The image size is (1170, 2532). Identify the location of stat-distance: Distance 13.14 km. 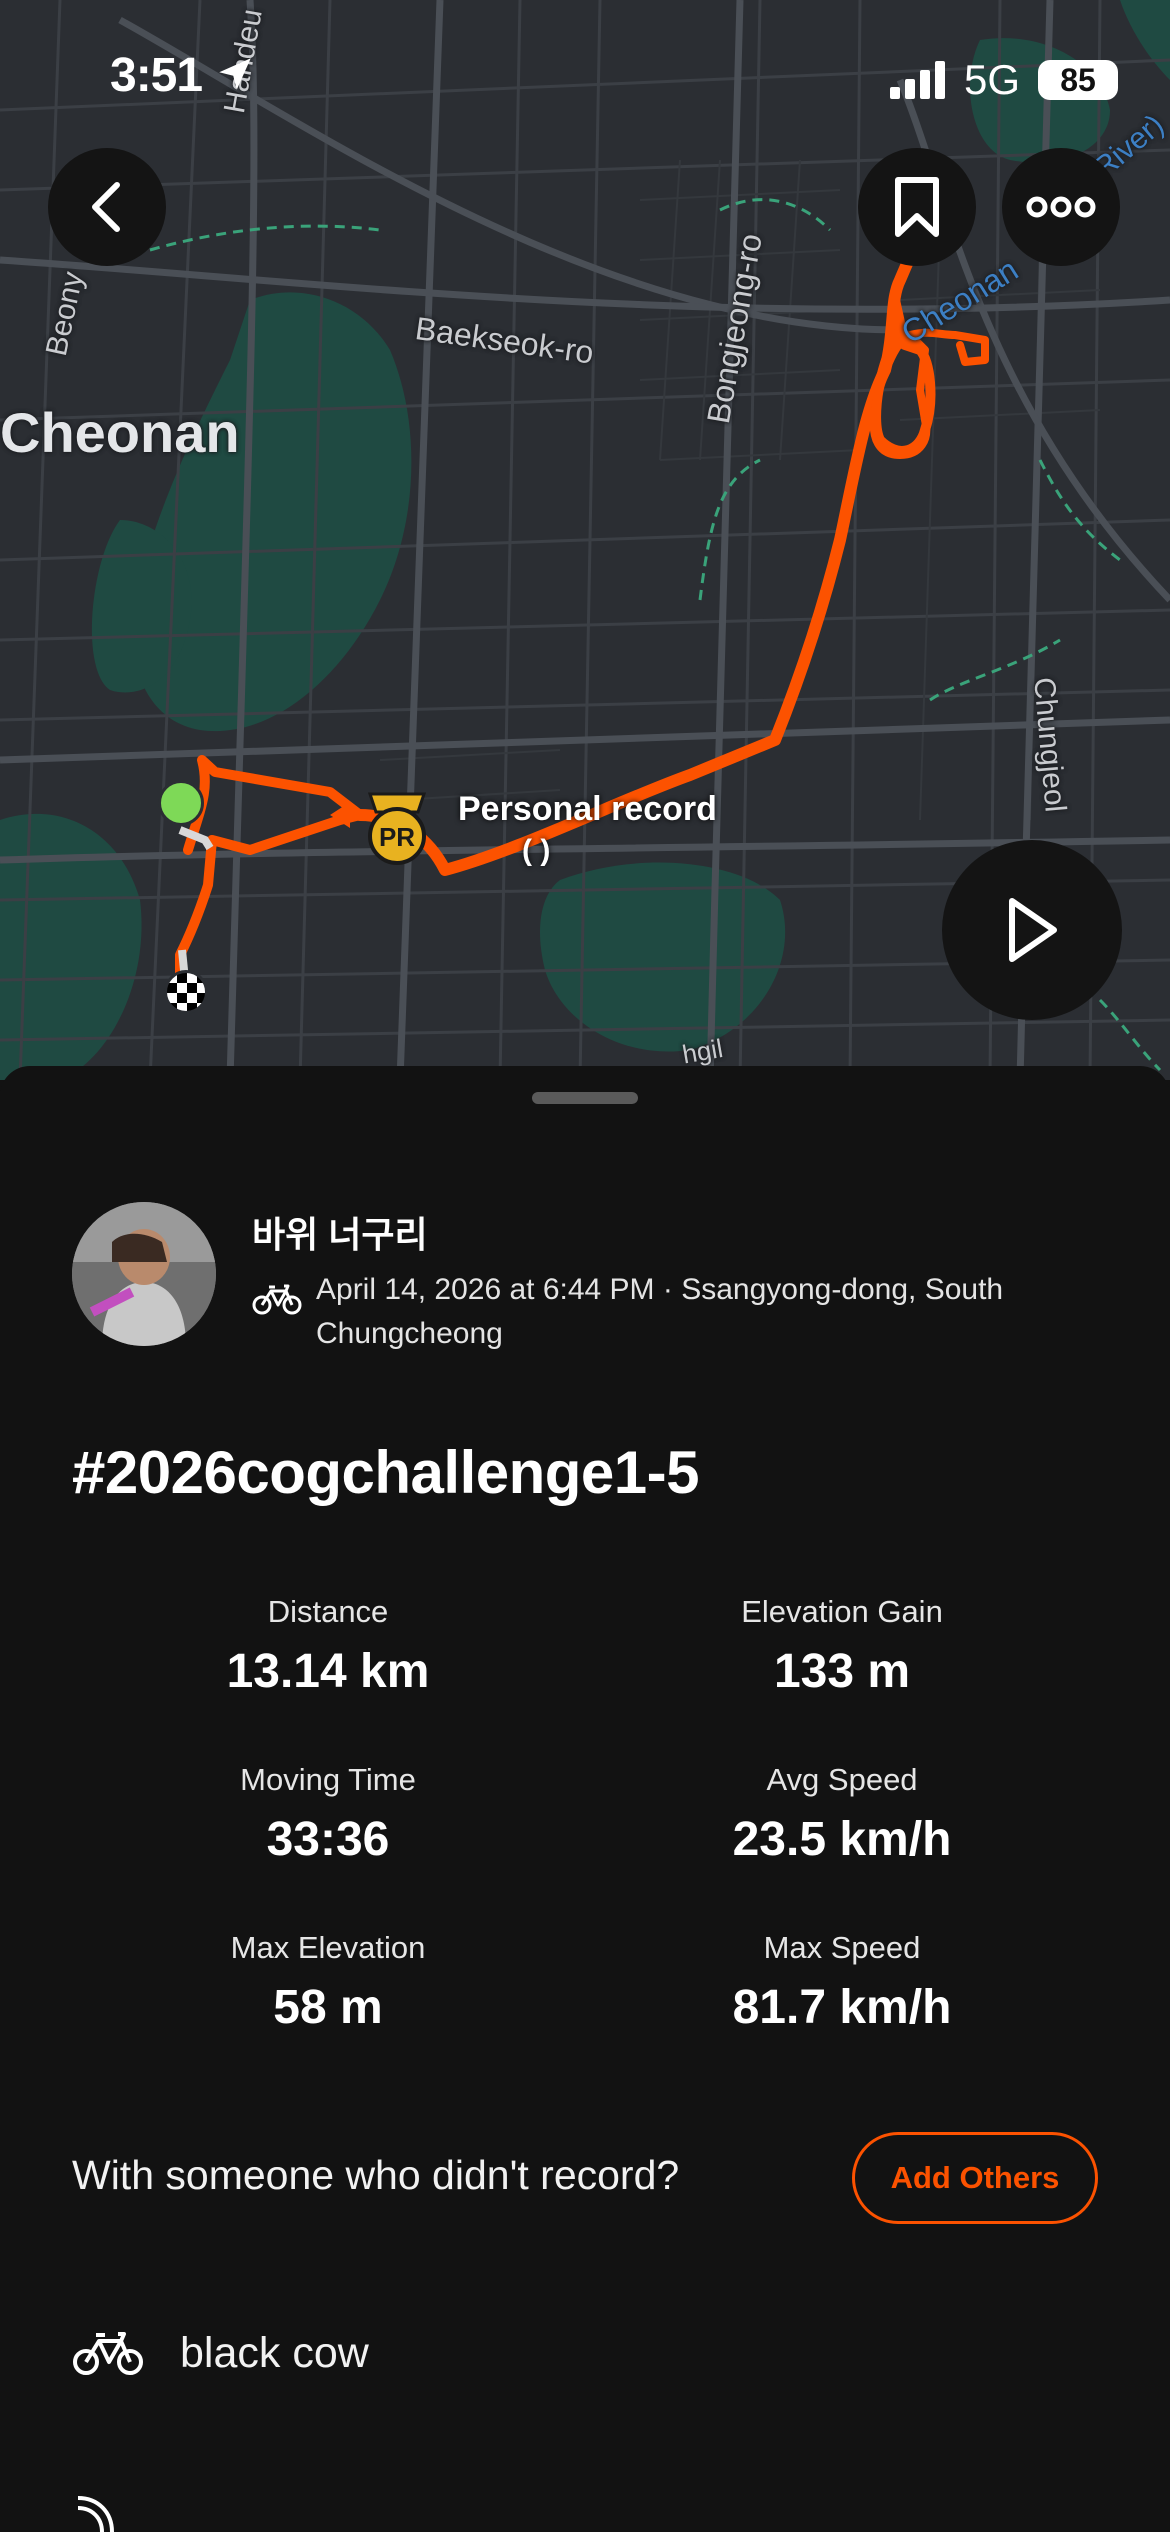
(328, 1646).